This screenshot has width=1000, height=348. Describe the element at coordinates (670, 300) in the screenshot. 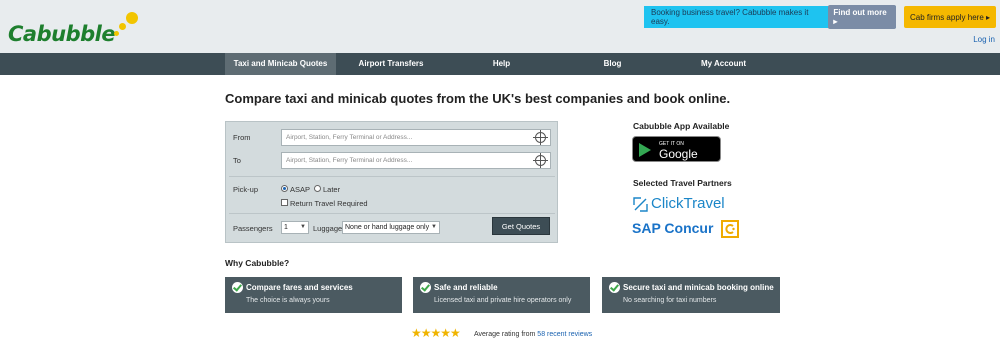

I see `feature-subtitle: No searching for taxi numbers` at that location.